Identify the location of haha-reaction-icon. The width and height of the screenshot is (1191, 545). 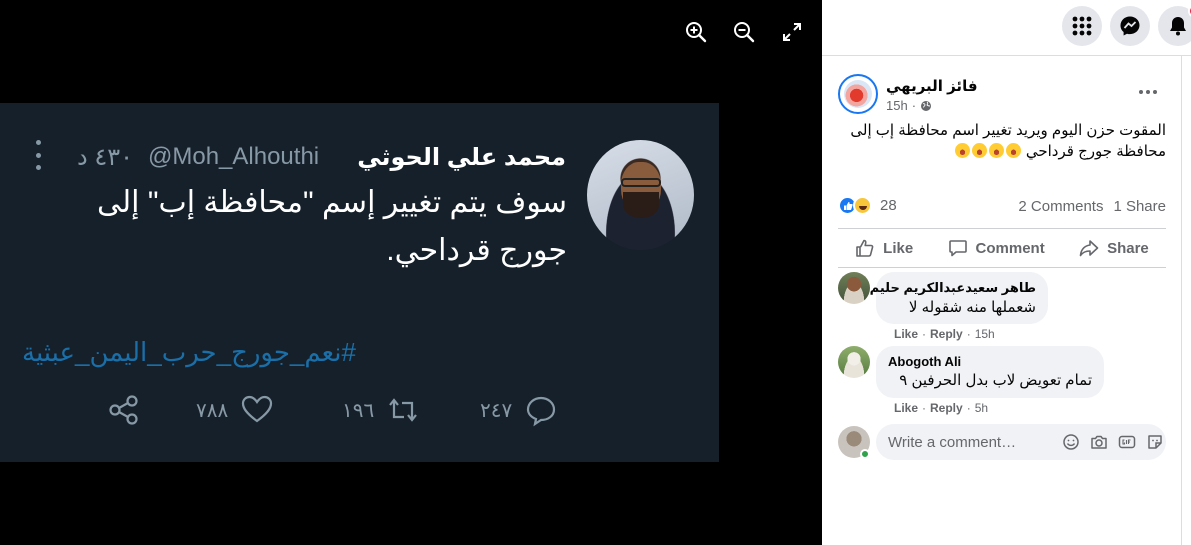
(862, 205).